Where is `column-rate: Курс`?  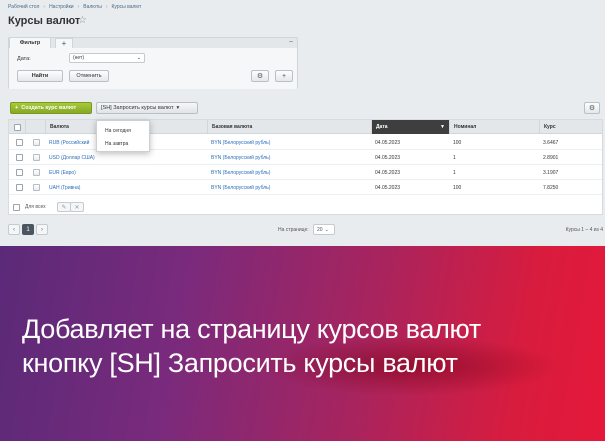
column-rate: Курс is located at coordinates (571, 127).